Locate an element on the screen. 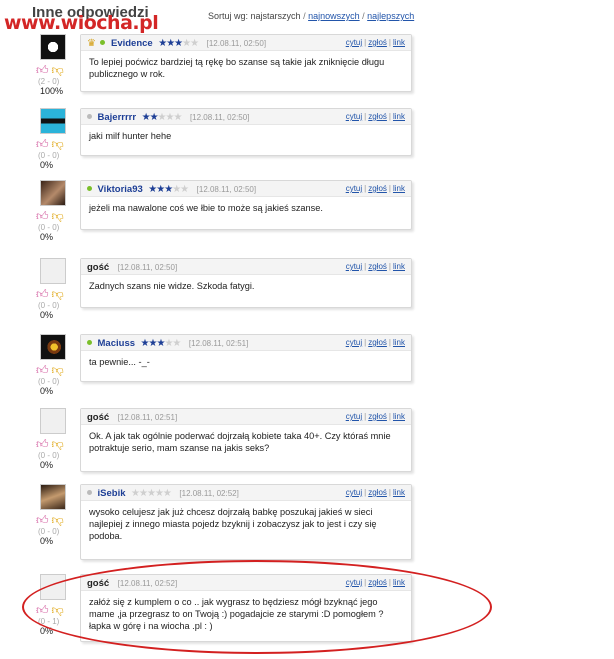  comment-username: Bajerrrrr is located at coordinates (117, 117).